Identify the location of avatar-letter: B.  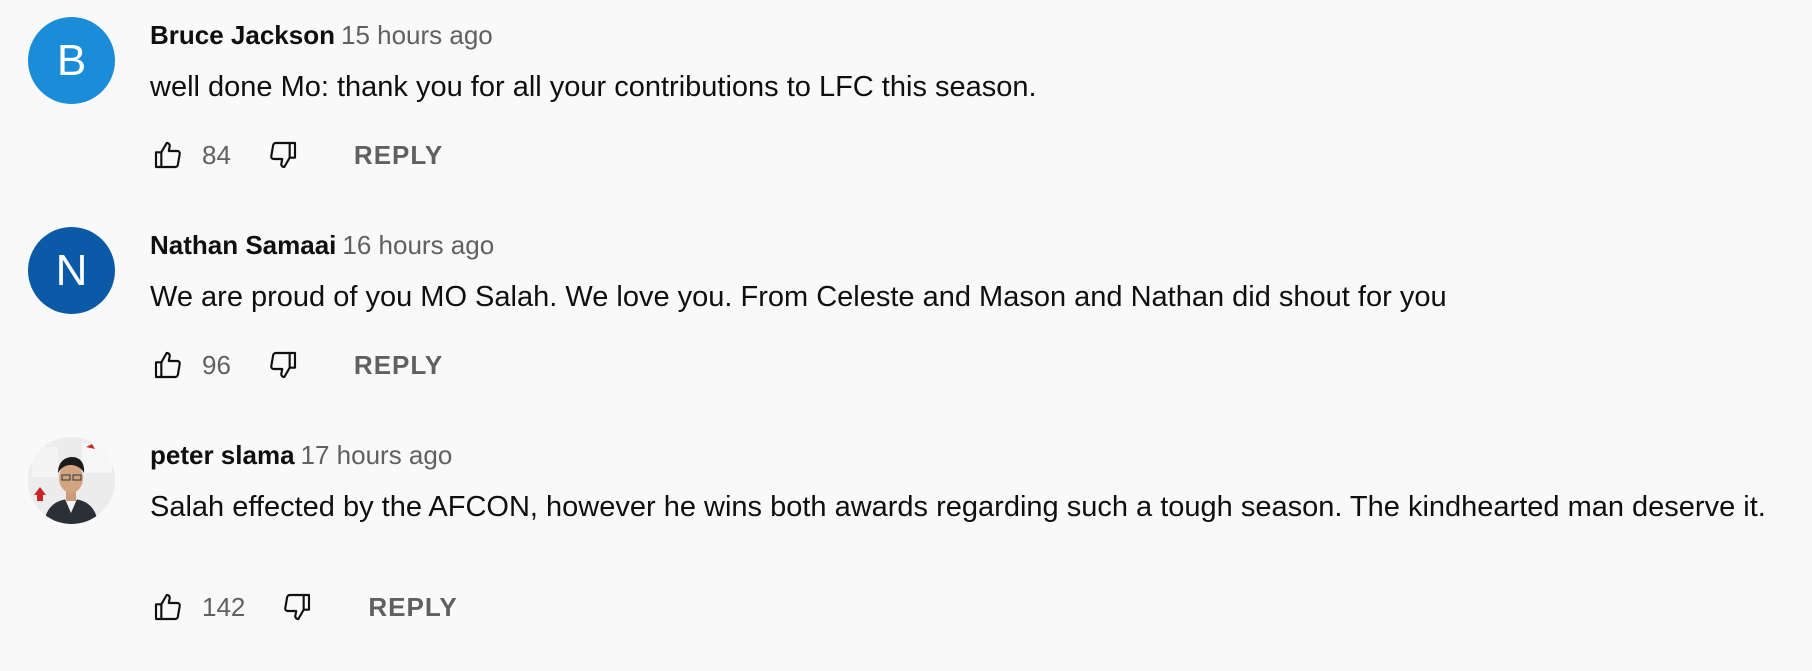
(71, 60).